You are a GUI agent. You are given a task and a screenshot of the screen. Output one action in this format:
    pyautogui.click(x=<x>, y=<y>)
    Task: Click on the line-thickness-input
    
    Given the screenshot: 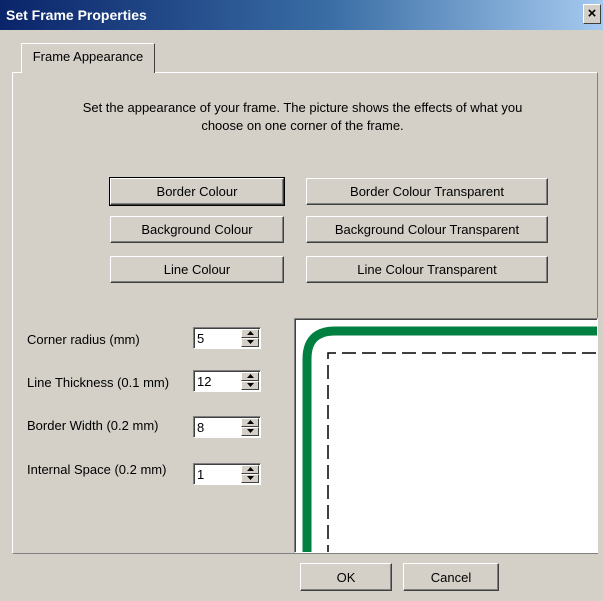 What is the action you would take?
    pyautogui.click(x=217, y=381)
    